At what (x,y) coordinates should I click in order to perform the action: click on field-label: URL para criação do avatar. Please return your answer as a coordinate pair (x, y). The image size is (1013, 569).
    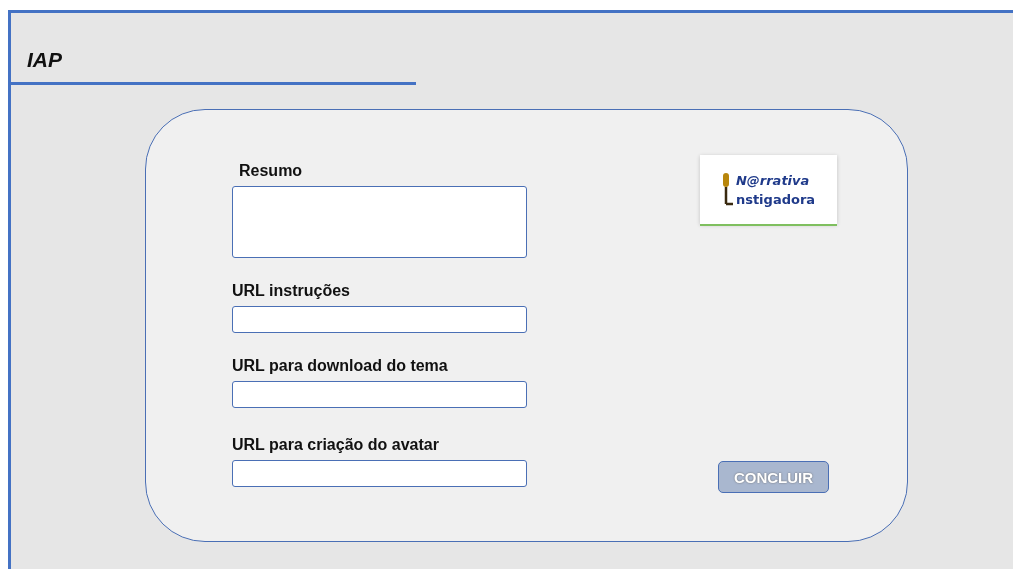
    Looking at the image, I should click on (336, 445).